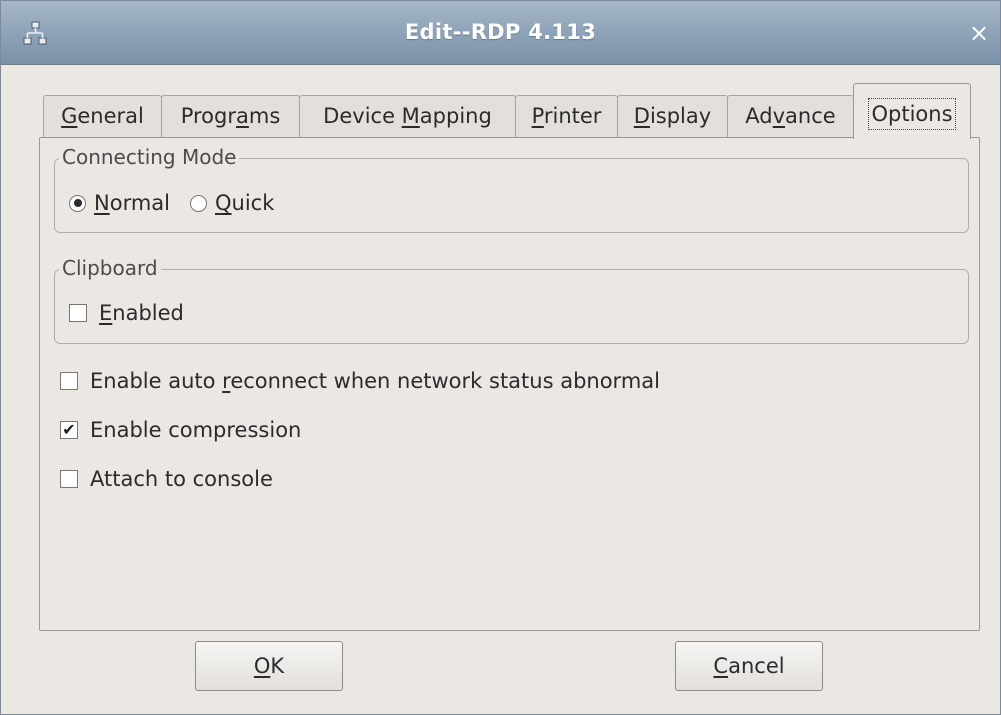 This screenshot has height=715, width=1001. I want to click on title-bar: Edit--RDP 4.113 ×, so click(500, 33).